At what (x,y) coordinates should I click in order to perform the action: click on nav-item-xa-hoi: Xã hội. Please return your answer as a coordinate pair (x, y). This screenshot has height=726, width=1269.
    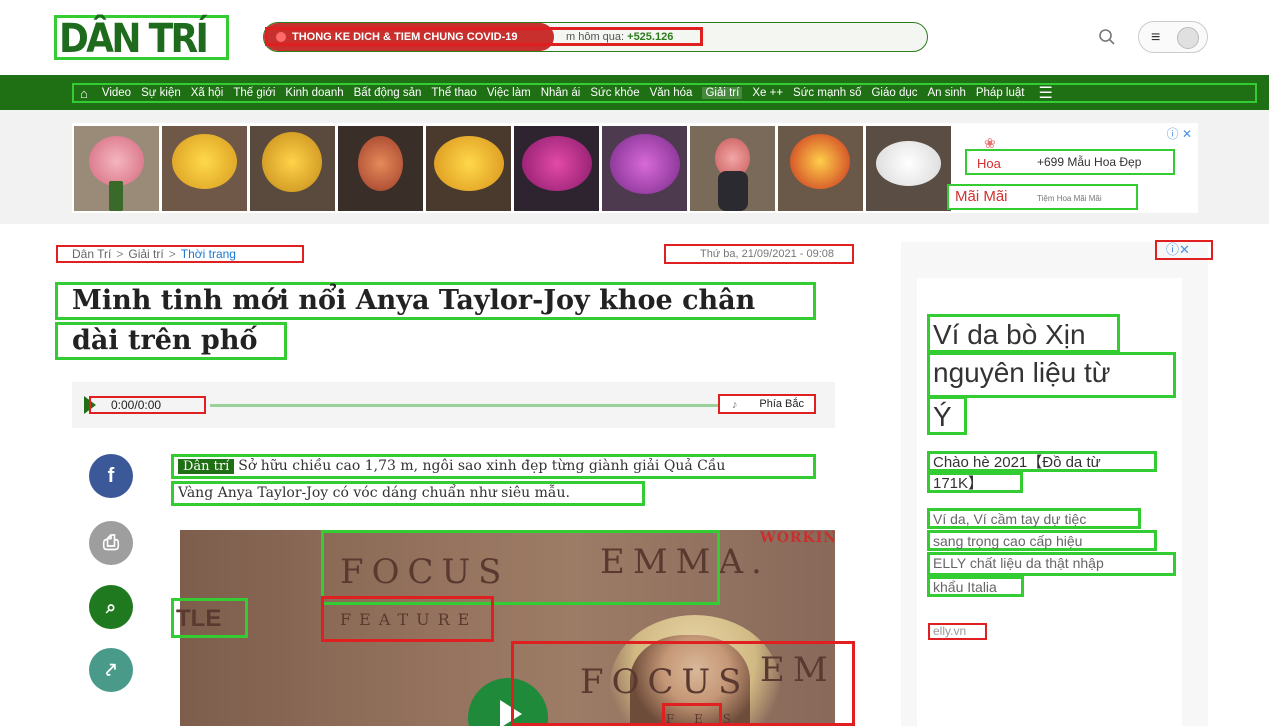
    Looking at the image, I should click on (207, 93).